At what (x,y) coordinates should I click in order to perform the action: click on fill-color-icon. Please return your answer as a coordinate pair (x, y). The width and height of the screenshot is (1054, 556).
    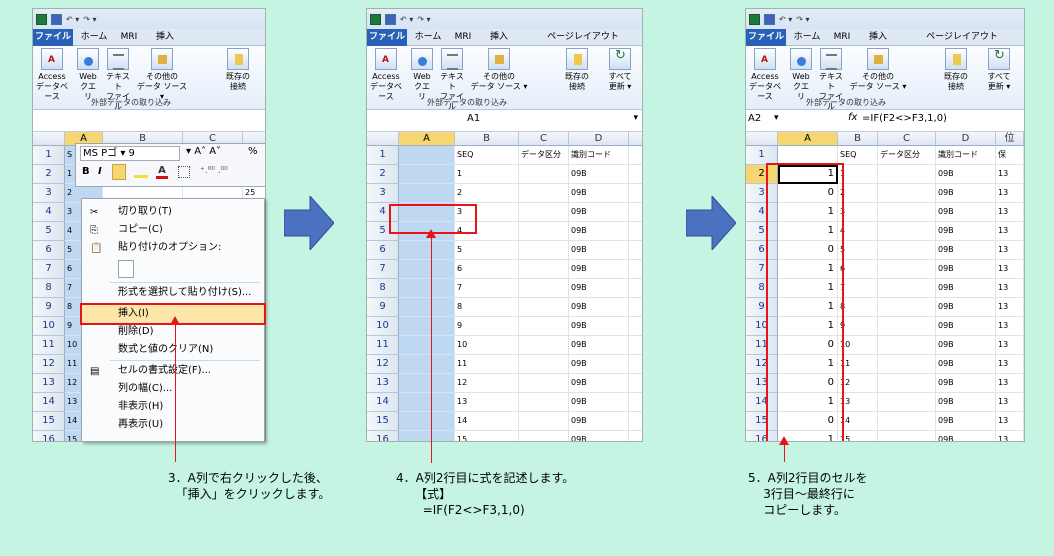
    Looking at the image, I should click on (141, 172).